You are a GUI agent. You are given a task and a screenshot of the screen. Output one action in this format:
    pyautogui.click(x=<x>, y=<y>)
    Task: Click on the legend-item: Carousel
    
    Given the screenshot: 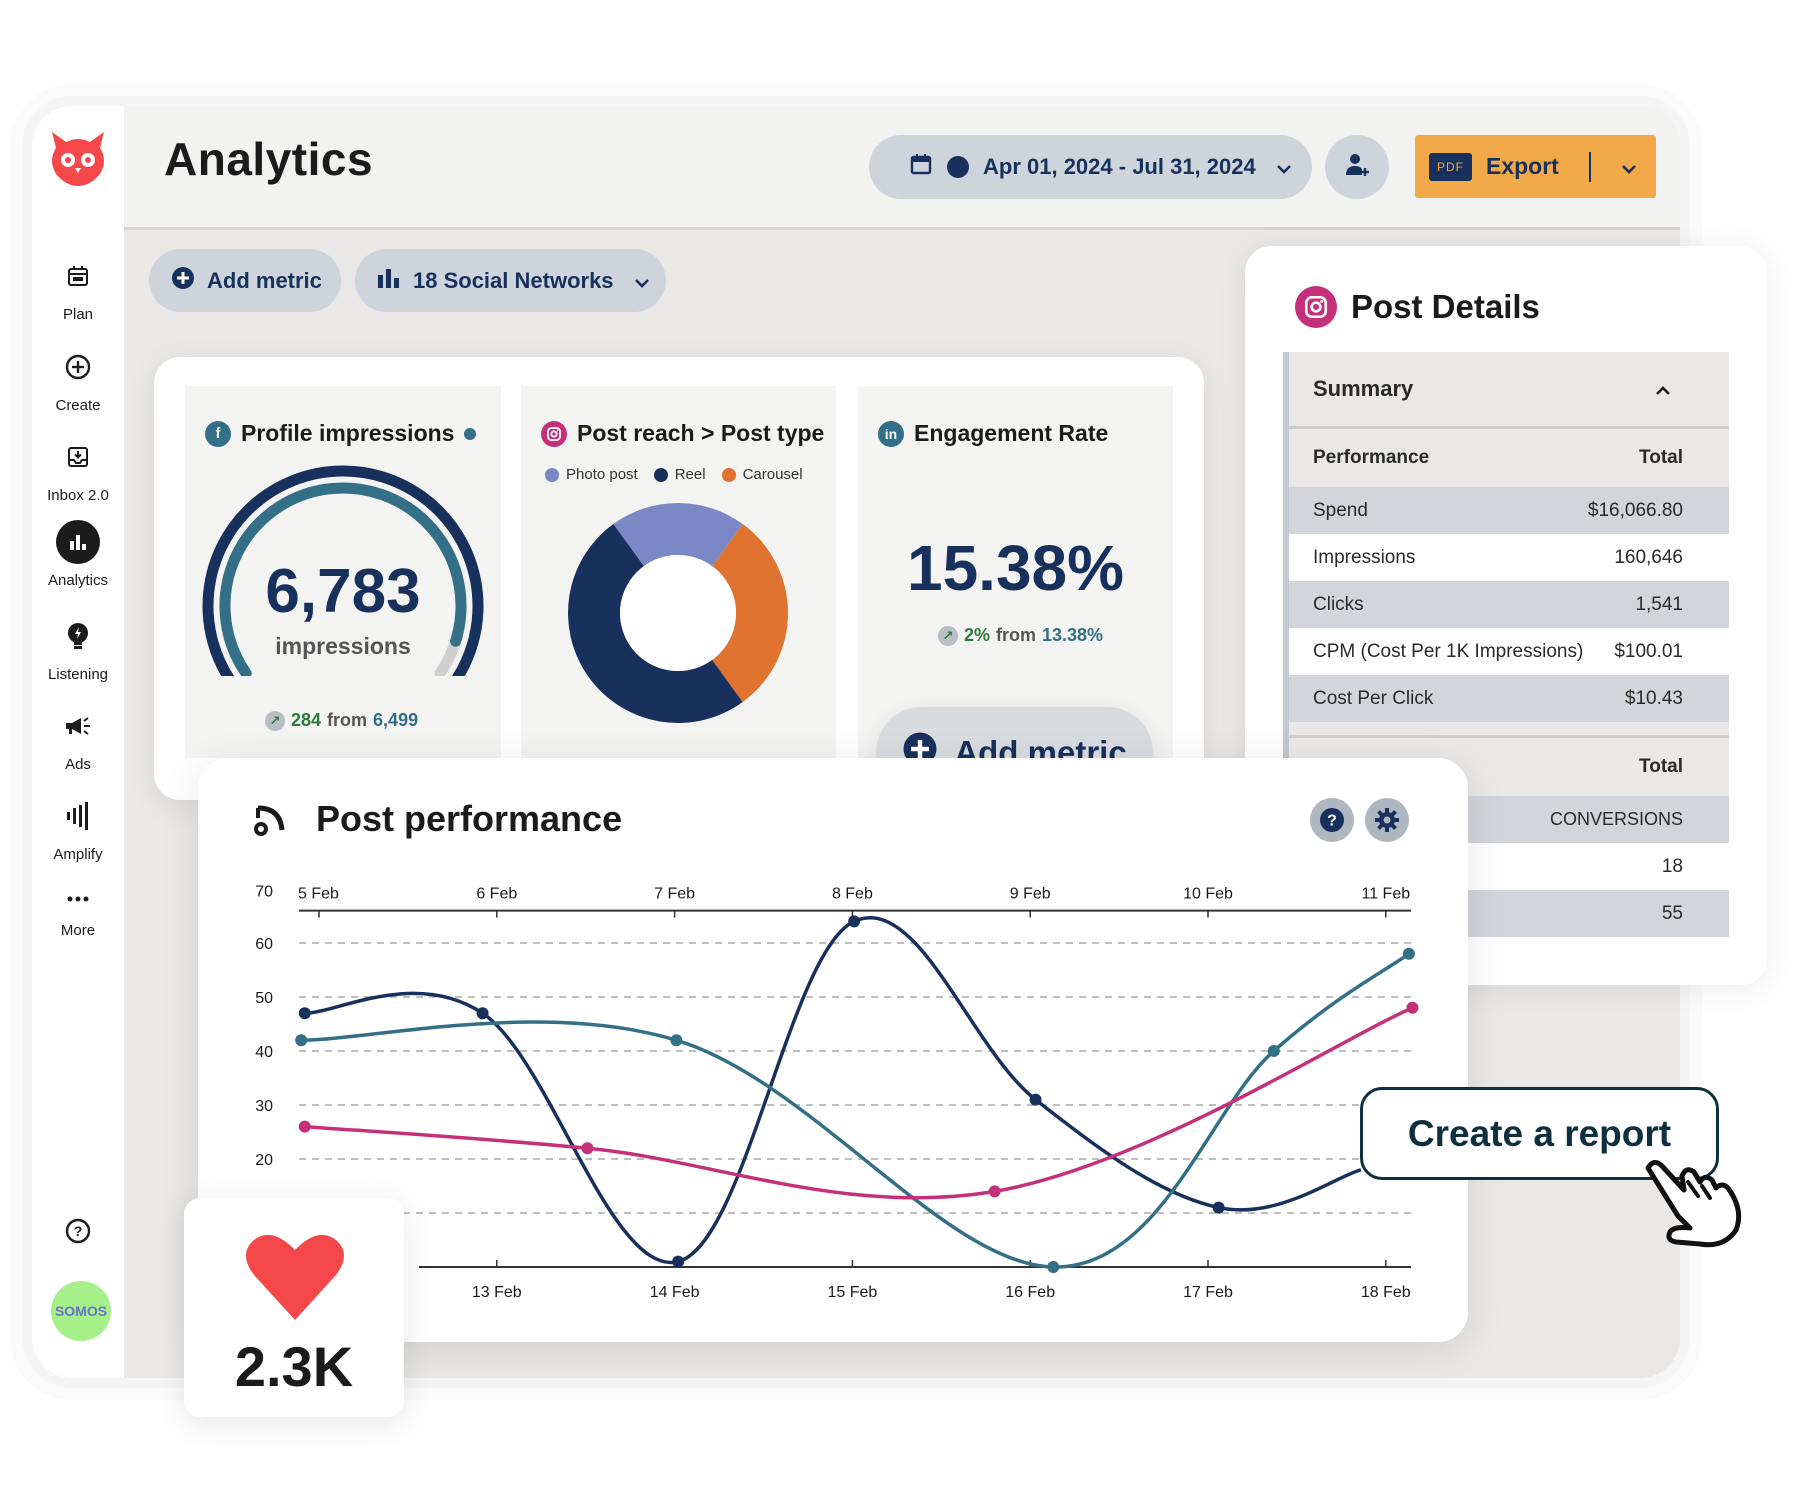 What is the action you would take?
    pyautogui.click(x=762, y=474)
    